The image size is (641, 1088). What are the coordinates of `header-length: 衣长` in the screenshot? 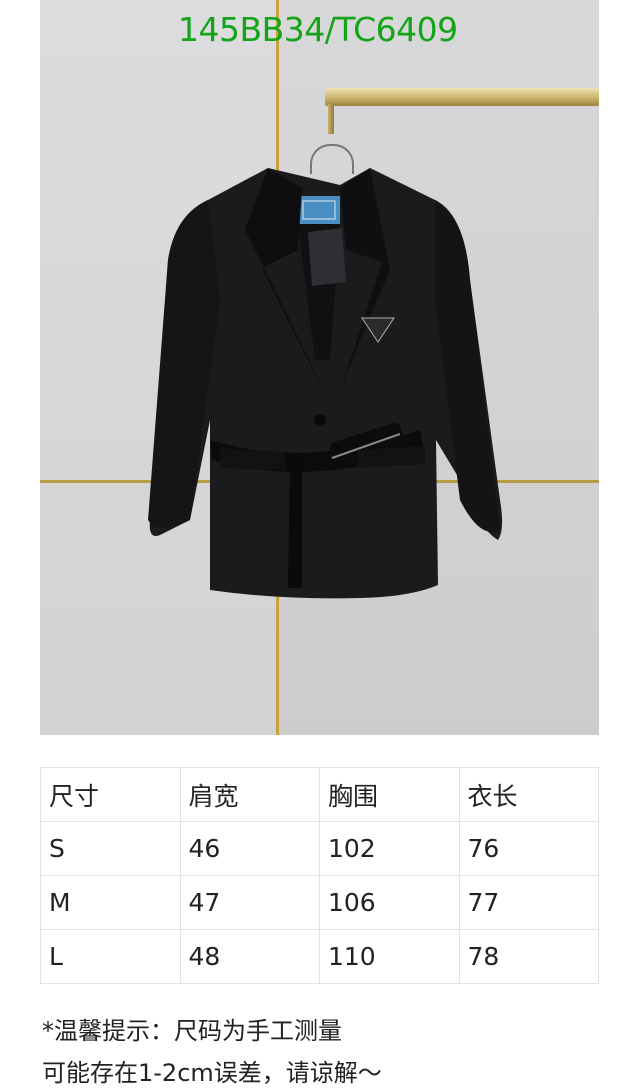 It's located at (528, 794).